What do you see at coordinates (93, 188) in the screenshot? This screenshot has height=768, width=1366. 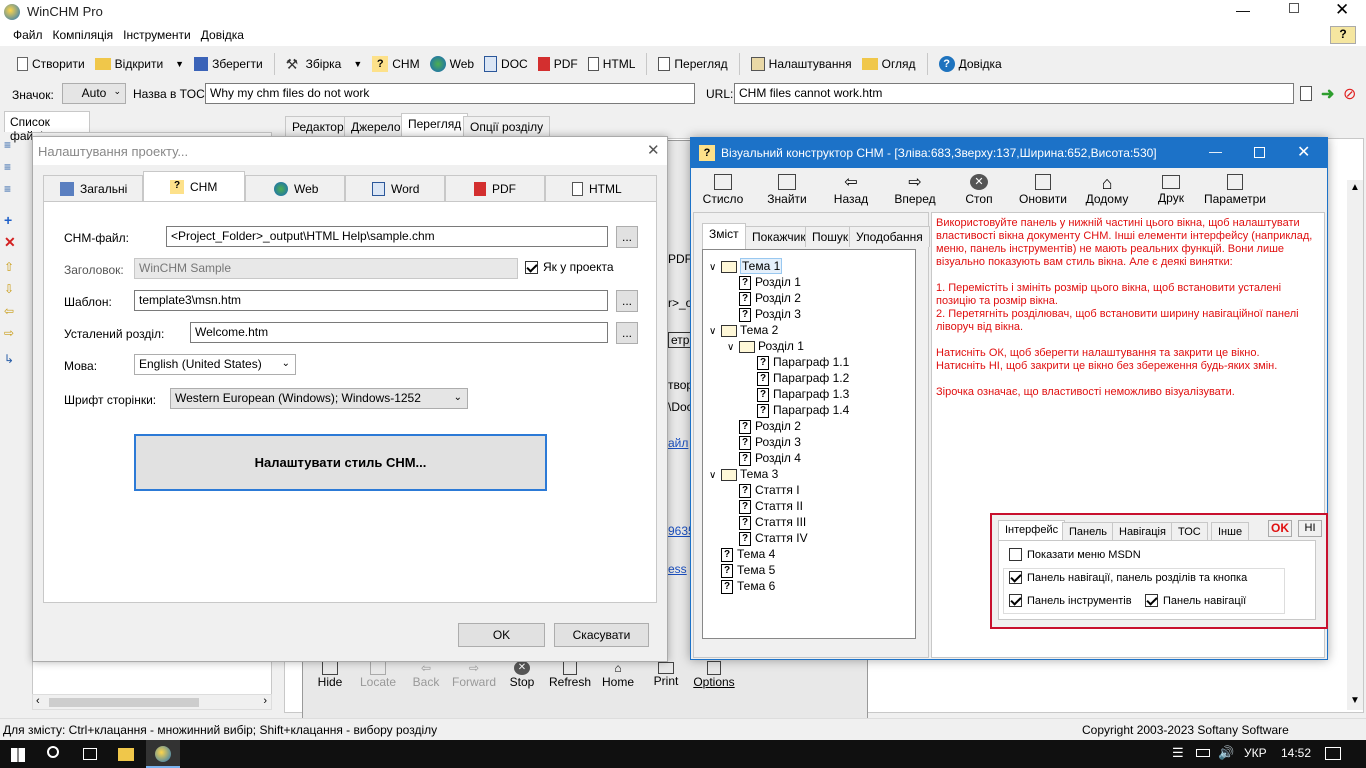 I see `tab-general: Загальні` at bounding box center [93, 188].